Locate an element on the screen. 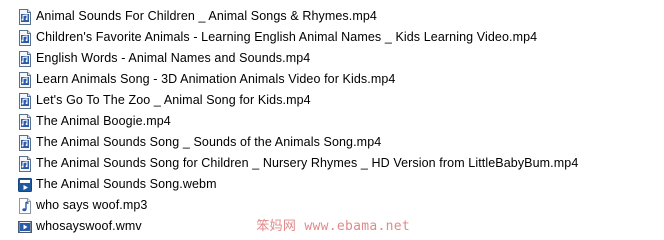 The height and width of the screenshot is (240, 664). file-item: The Animal Boogie.mp4 is located at coordinates (338, 121).